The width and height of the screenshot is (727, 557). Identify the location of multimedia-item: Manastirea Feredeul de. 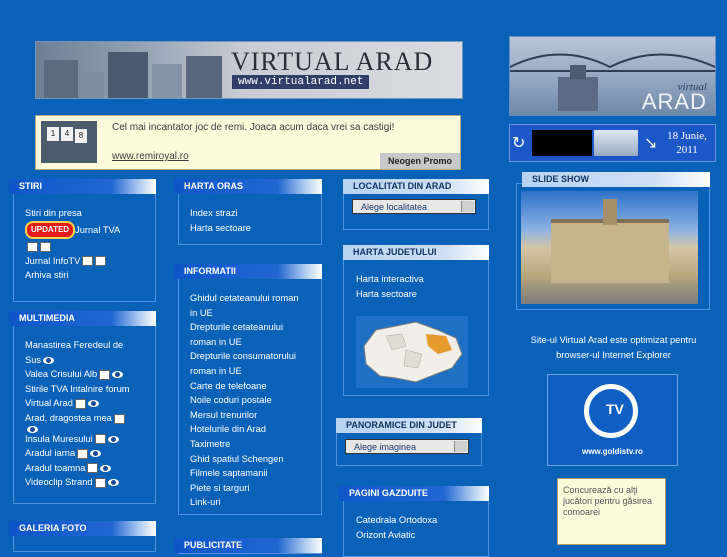
(77, 345).